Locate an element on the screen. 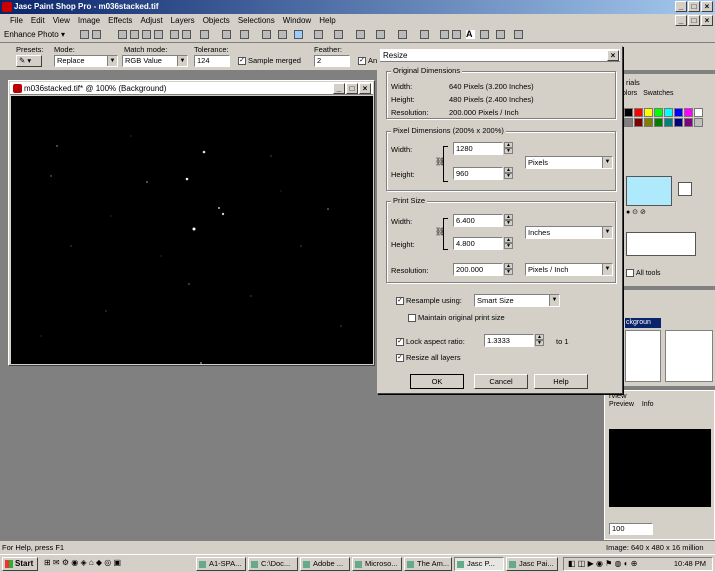  color-icon is located at coordinates (186, 34).